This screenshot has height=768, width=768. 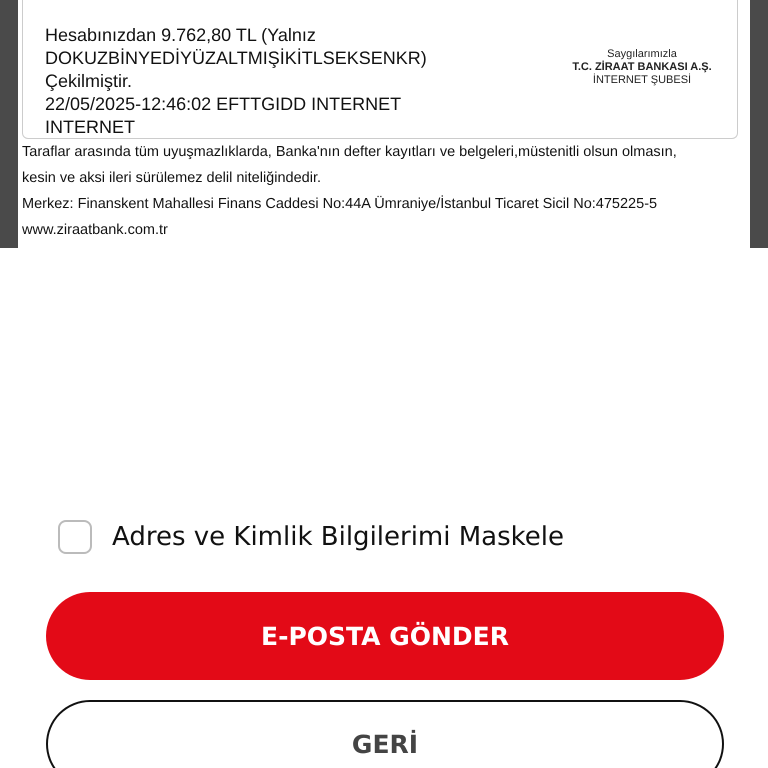 I want to click on receipt-text: DOKUZBİNYEDİYÜZALTMIŞİKİTLSEKSENKR), so click(x=236, y=58).